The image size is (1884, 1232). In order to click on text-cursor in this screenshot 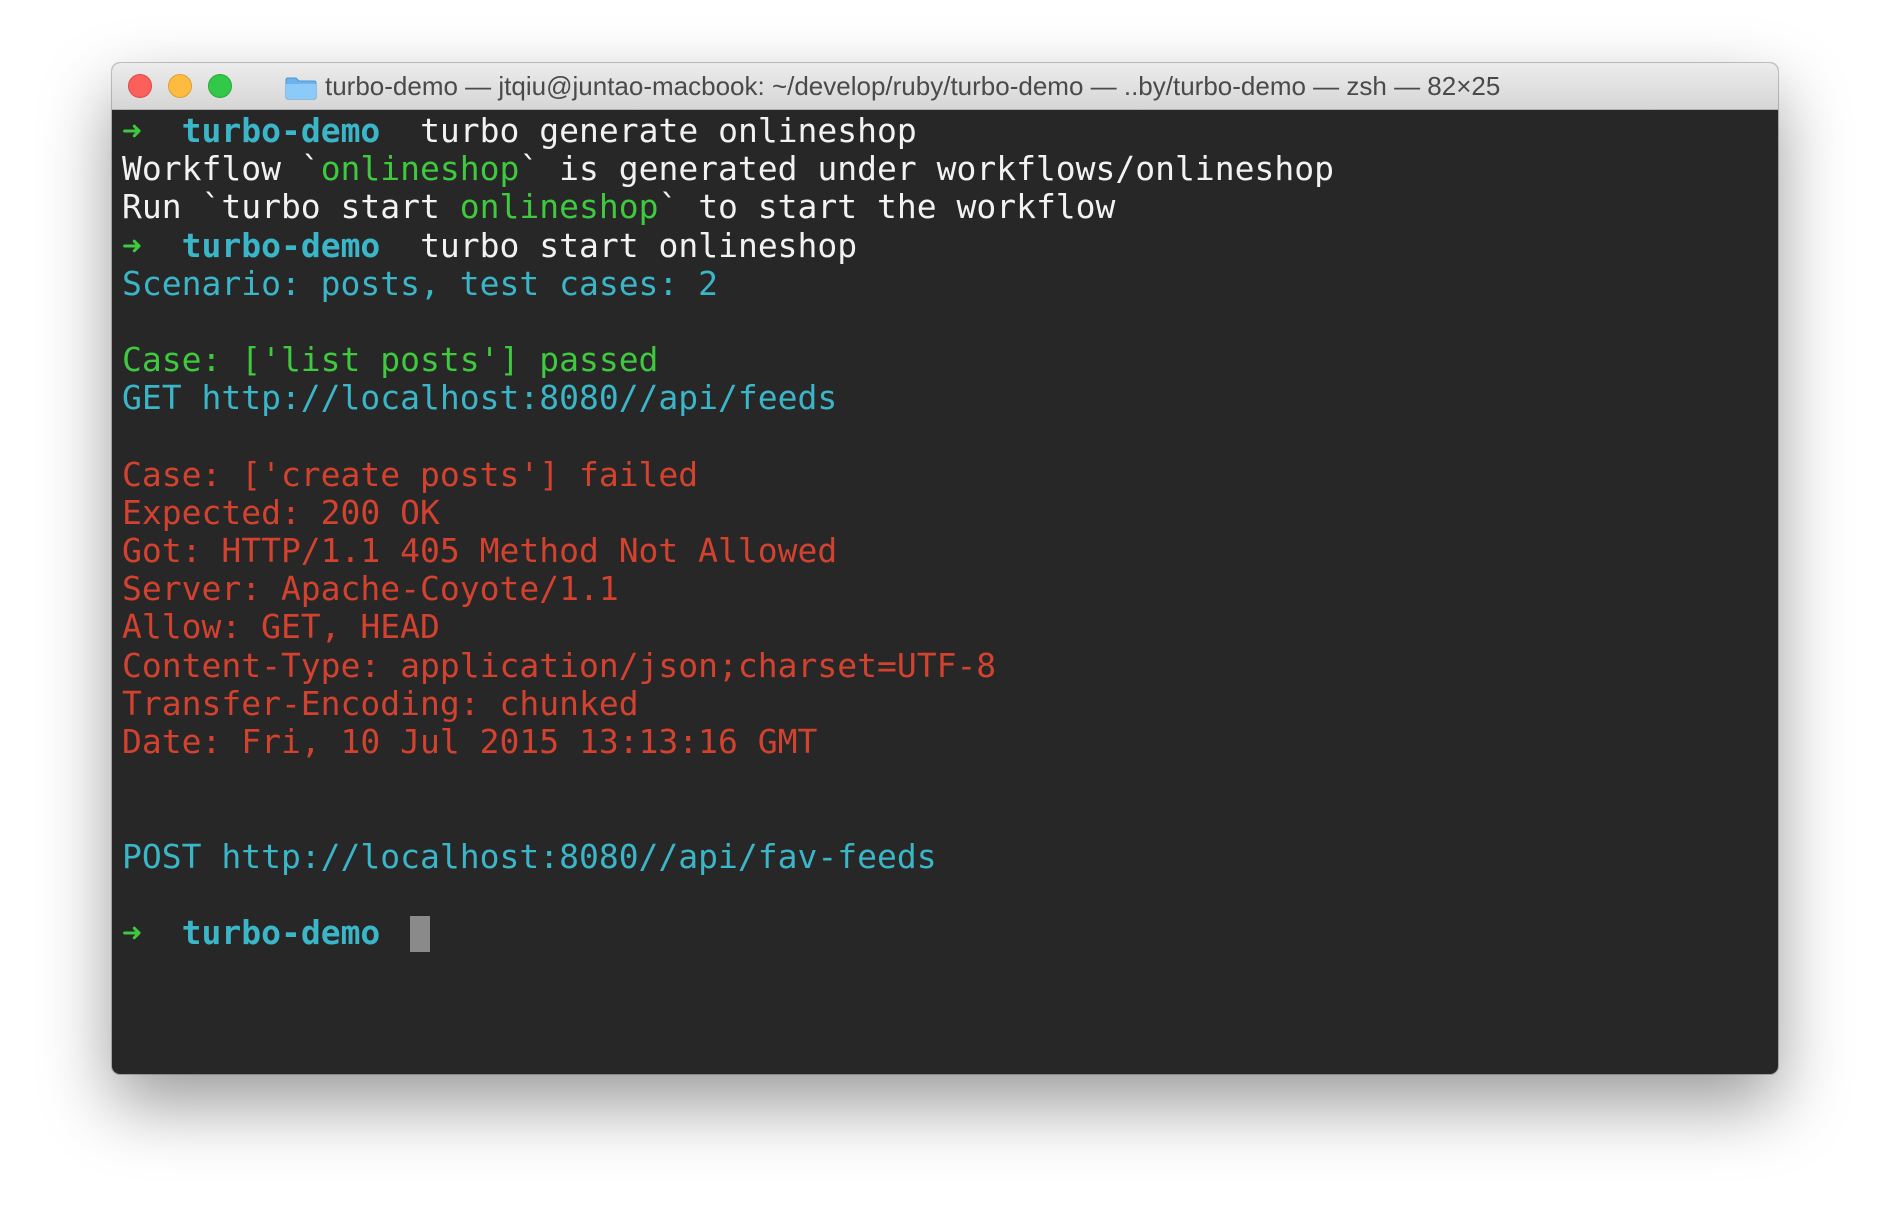, I will do `click(420, 934)`.